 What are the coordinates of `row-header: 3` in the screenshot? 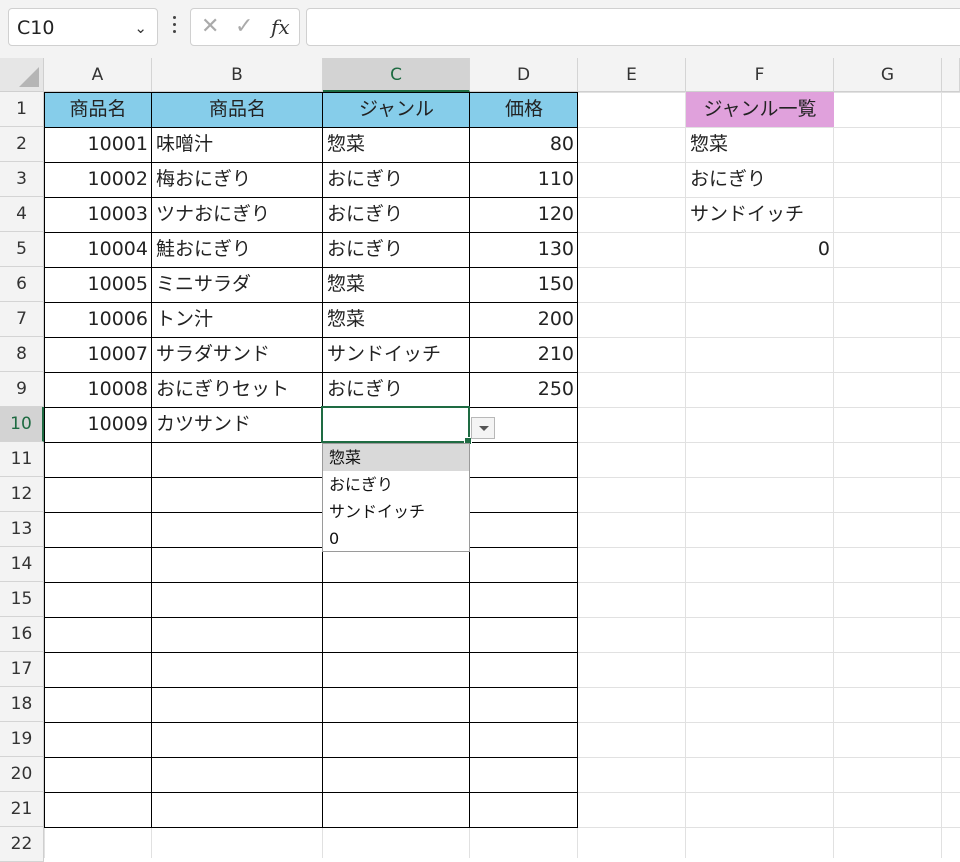 It's located at (22, 179).